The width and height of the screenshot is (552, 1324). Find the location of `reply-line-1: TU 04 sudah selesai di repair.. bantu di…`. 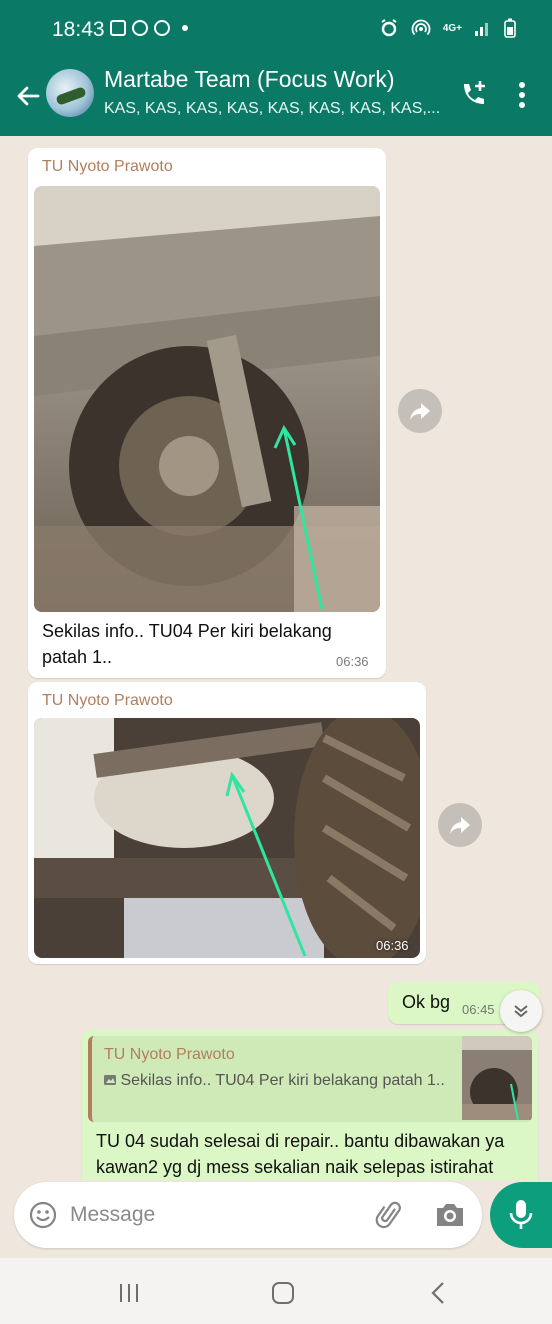

reply-line-1: TU 04 sudah selesai di repair.. bantu di… is located at coordinates (300, 1141).